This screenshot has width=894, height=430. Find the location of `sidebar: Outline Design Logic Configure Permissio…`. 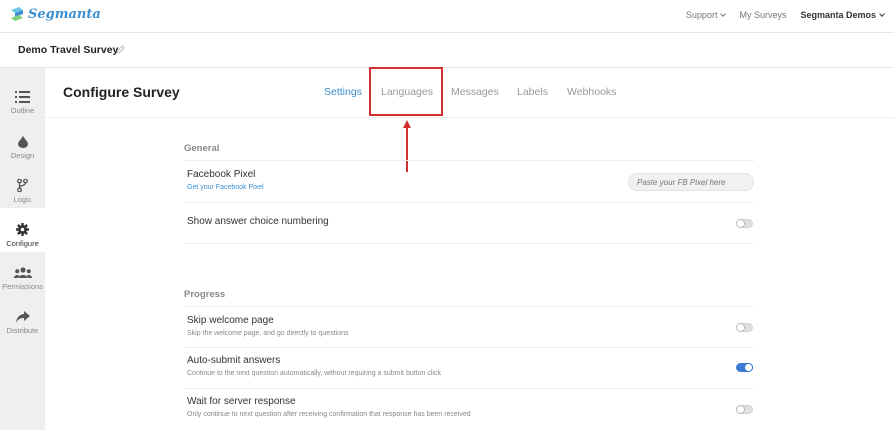

sidebar: Outline Design Logic Configure Permissio… is located at coordinates (22, 249).